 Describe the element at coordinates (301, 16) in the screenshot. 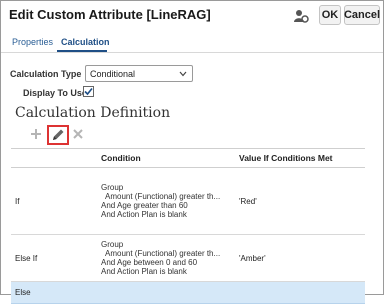

I see `user-settings-icon` at that location.